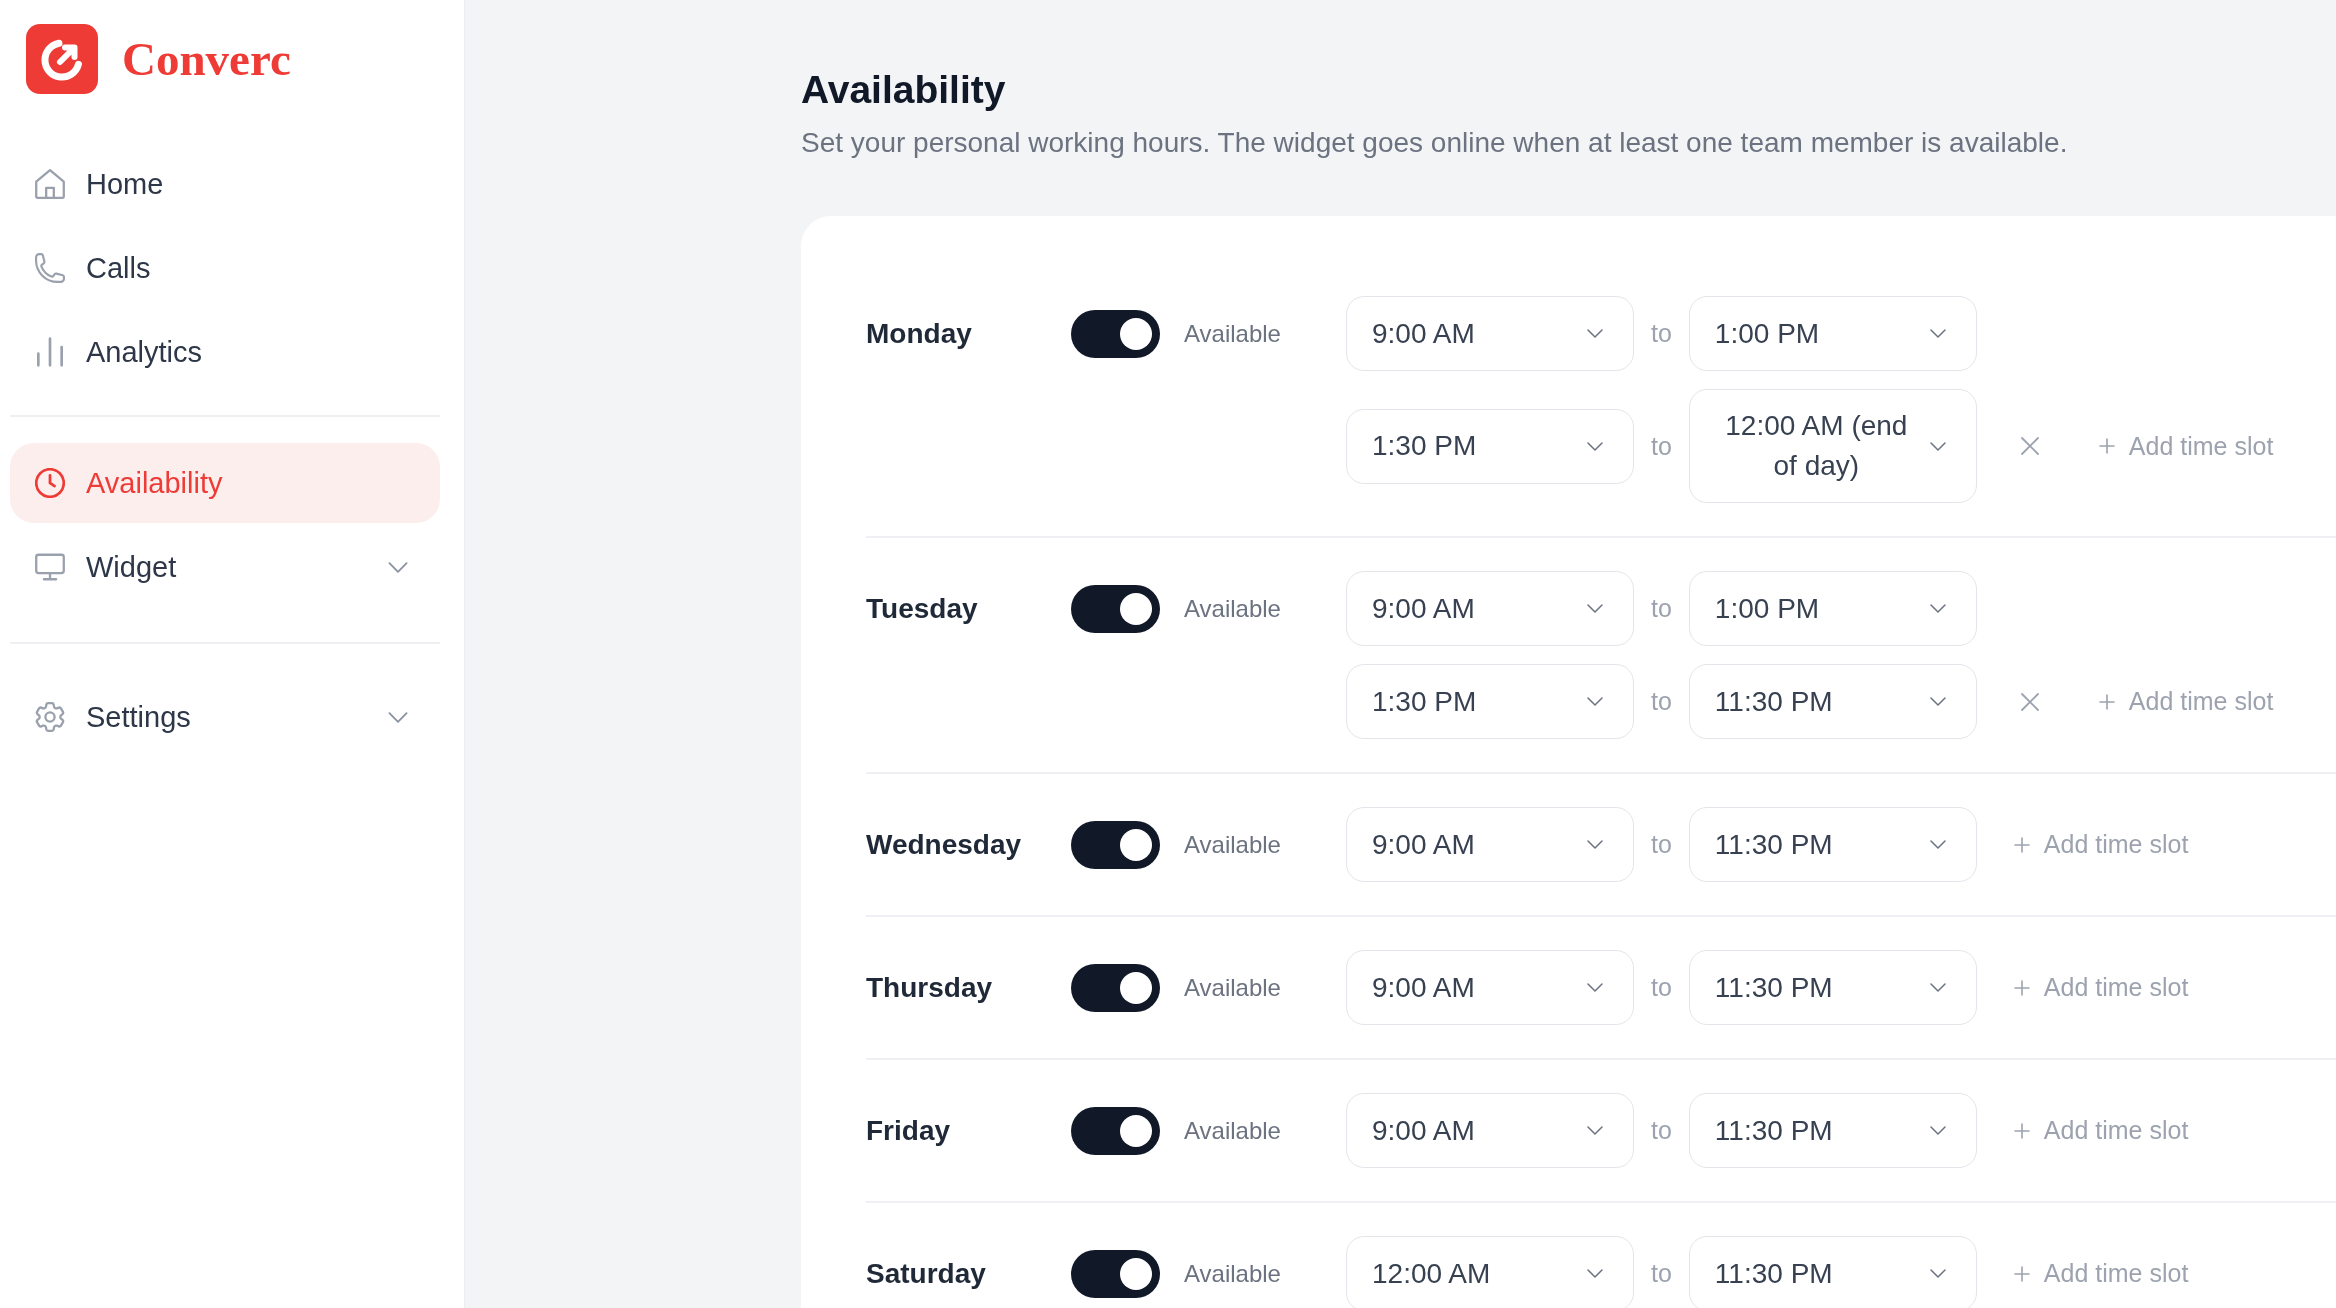 The height and width of the screenshot is (1308, 2336). I want to click on brand-name: Converc, so click(206, 59).